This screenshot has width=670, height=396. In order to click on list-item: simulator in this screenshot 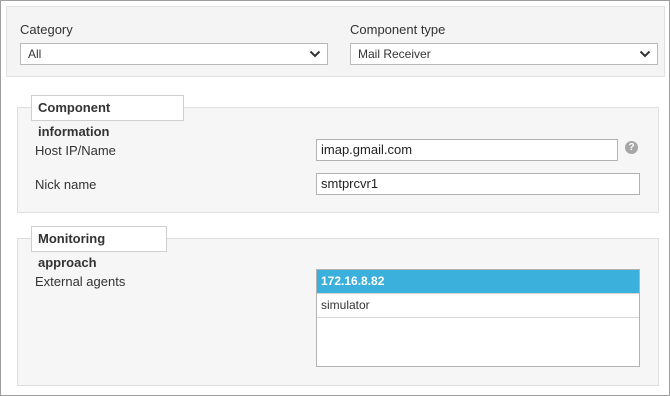, I will do `click(478, 306)`.